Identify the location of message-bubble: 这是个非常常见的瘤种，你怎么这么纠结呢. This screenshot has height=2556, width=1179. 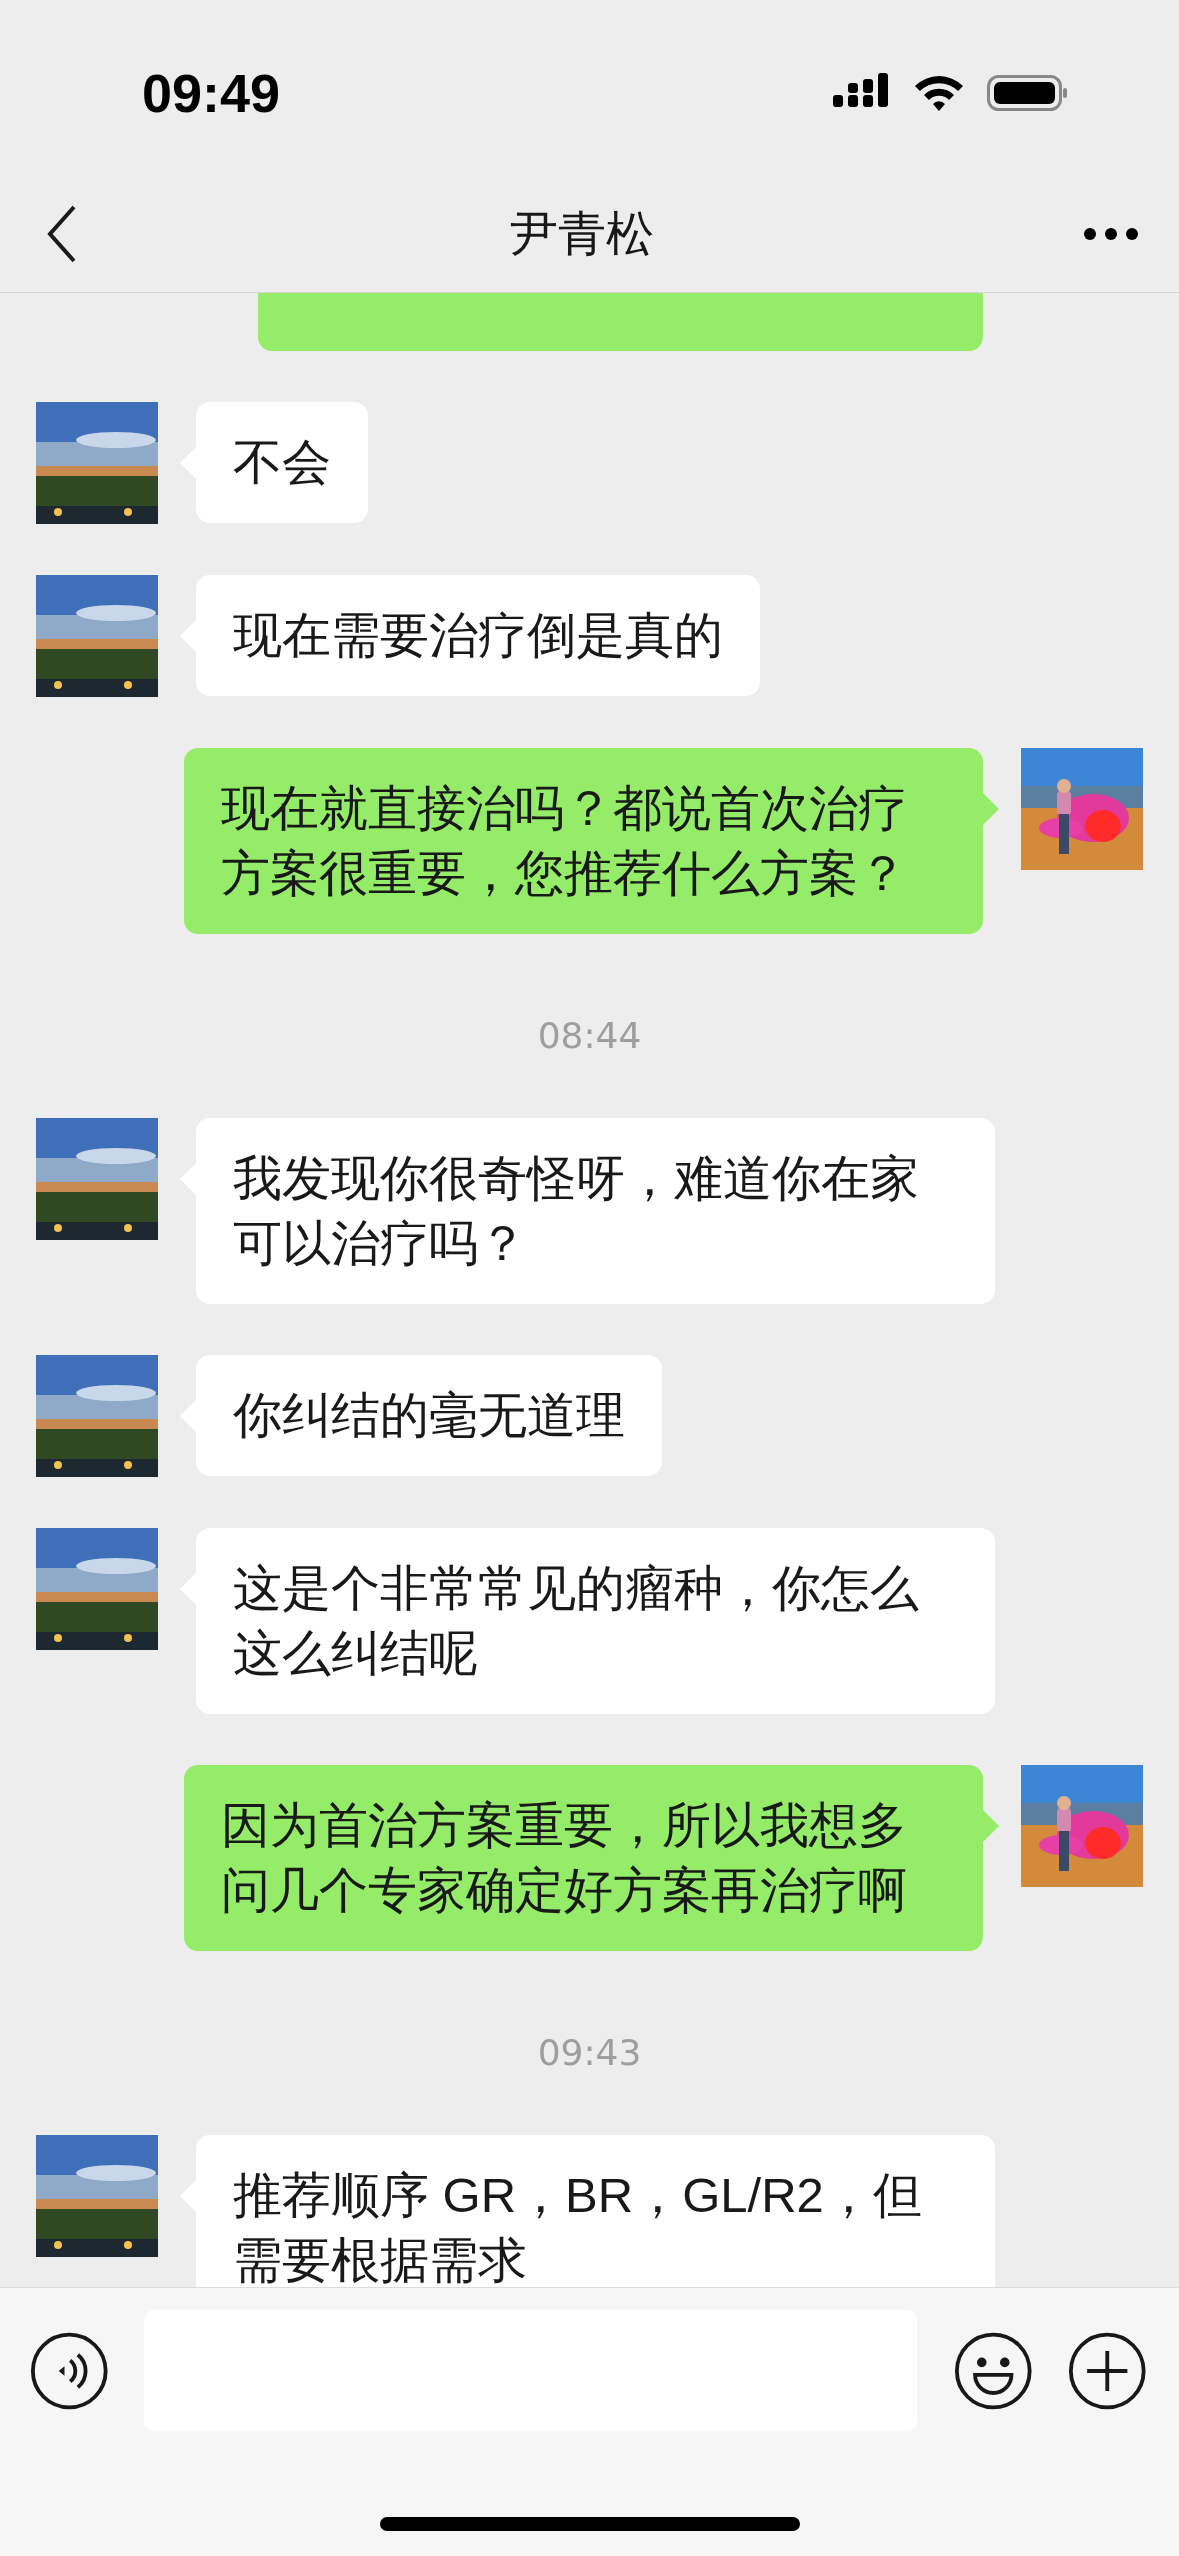
(595, 1621).